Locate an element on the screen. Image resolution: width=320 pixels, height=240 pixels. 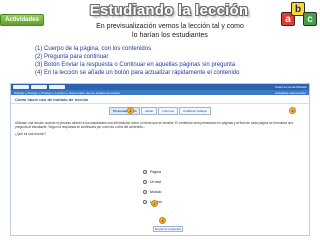
answer-option: Módulo is located at coordinates (152, 192).